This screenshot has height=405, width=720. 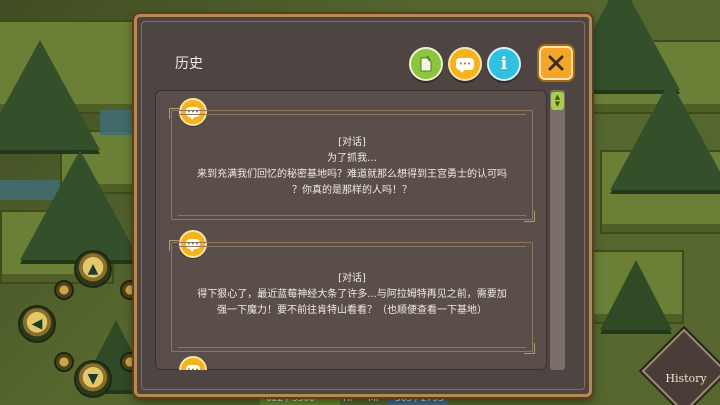 I want to click on log-scrollbar: ▲ ▼, so click(x=557, y=230).